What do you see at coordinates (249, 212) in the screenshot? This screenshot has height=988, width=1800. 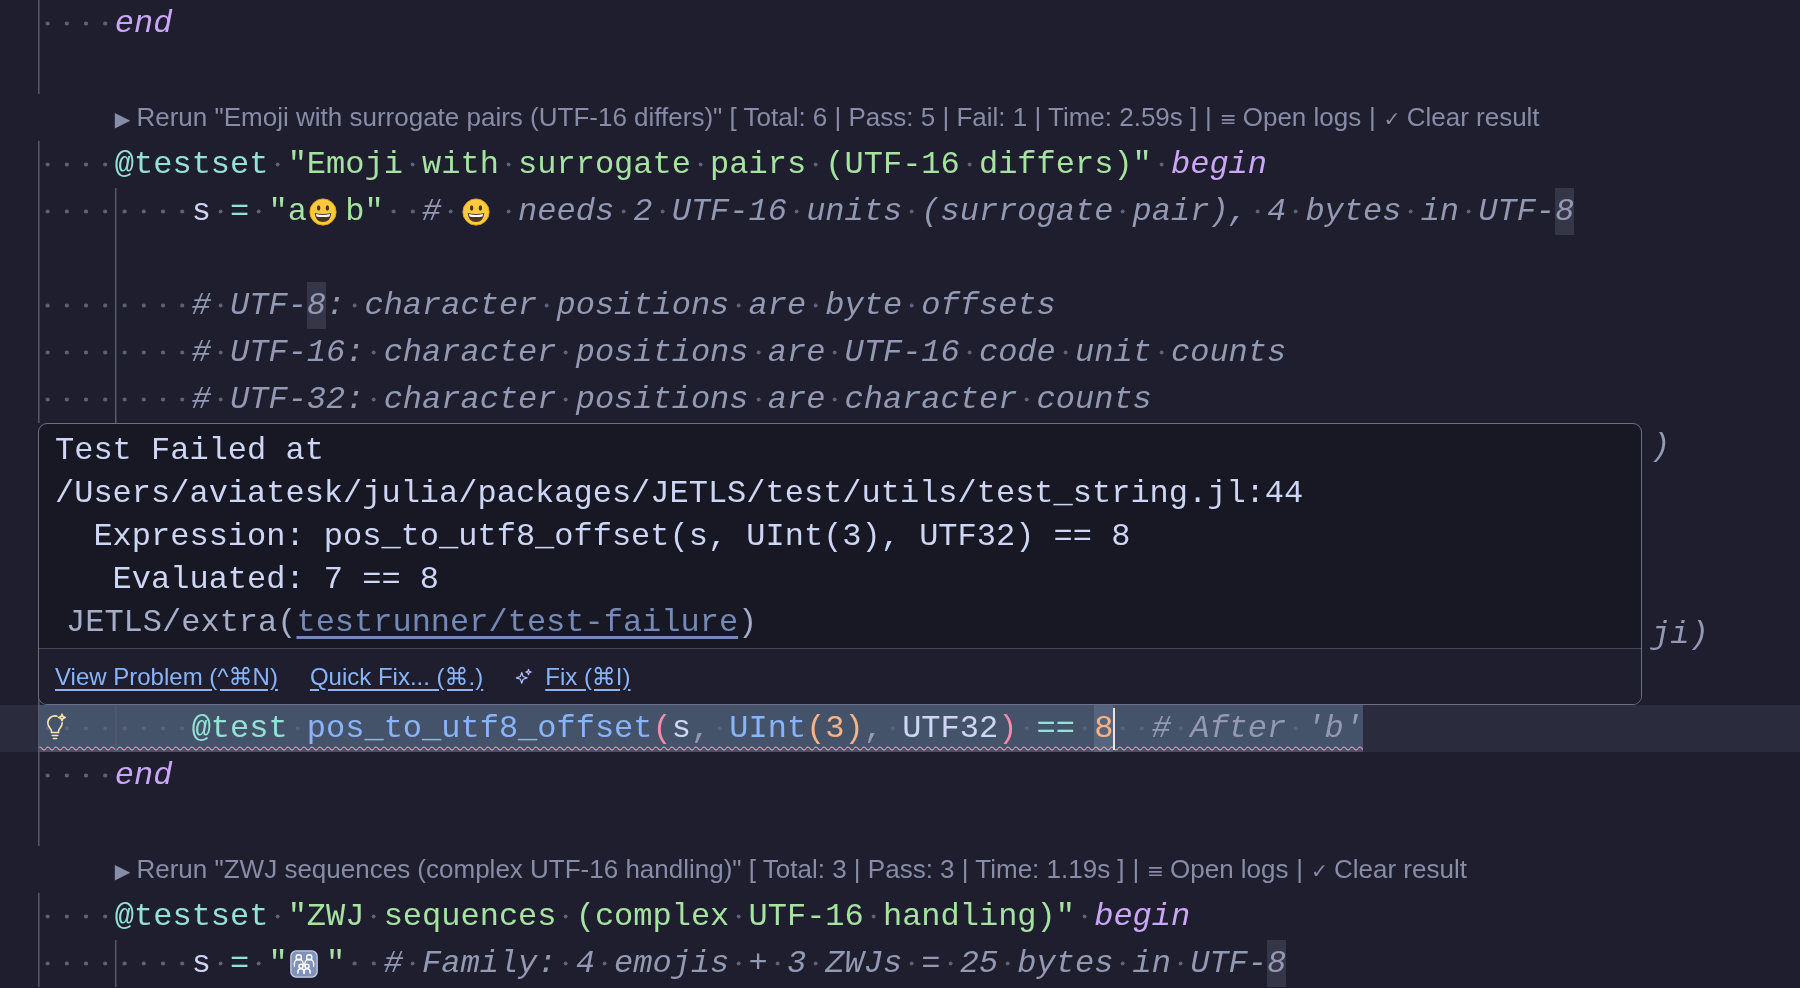 I see `code-text: s = "a` at bounding box center [249, 212].